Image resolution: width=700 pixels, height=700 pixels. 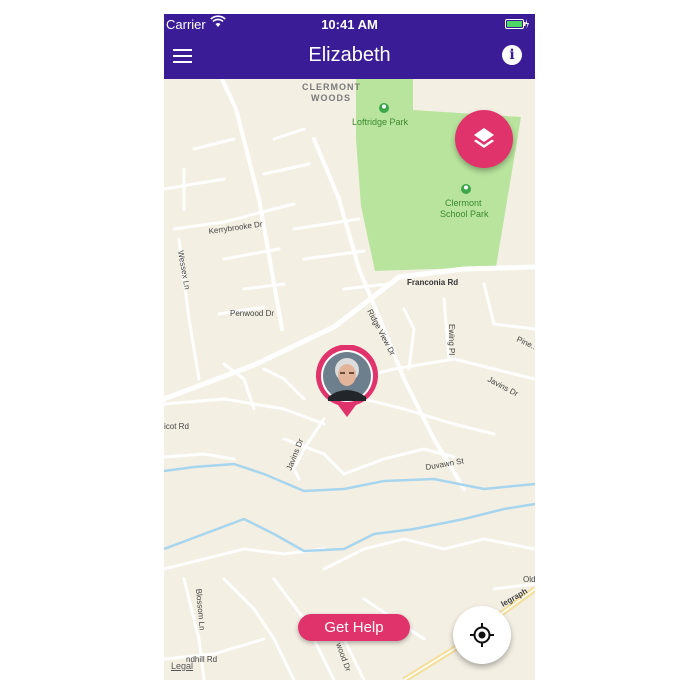 I want to click on street-label: Ewing Pl, so click(x=451, y=339).